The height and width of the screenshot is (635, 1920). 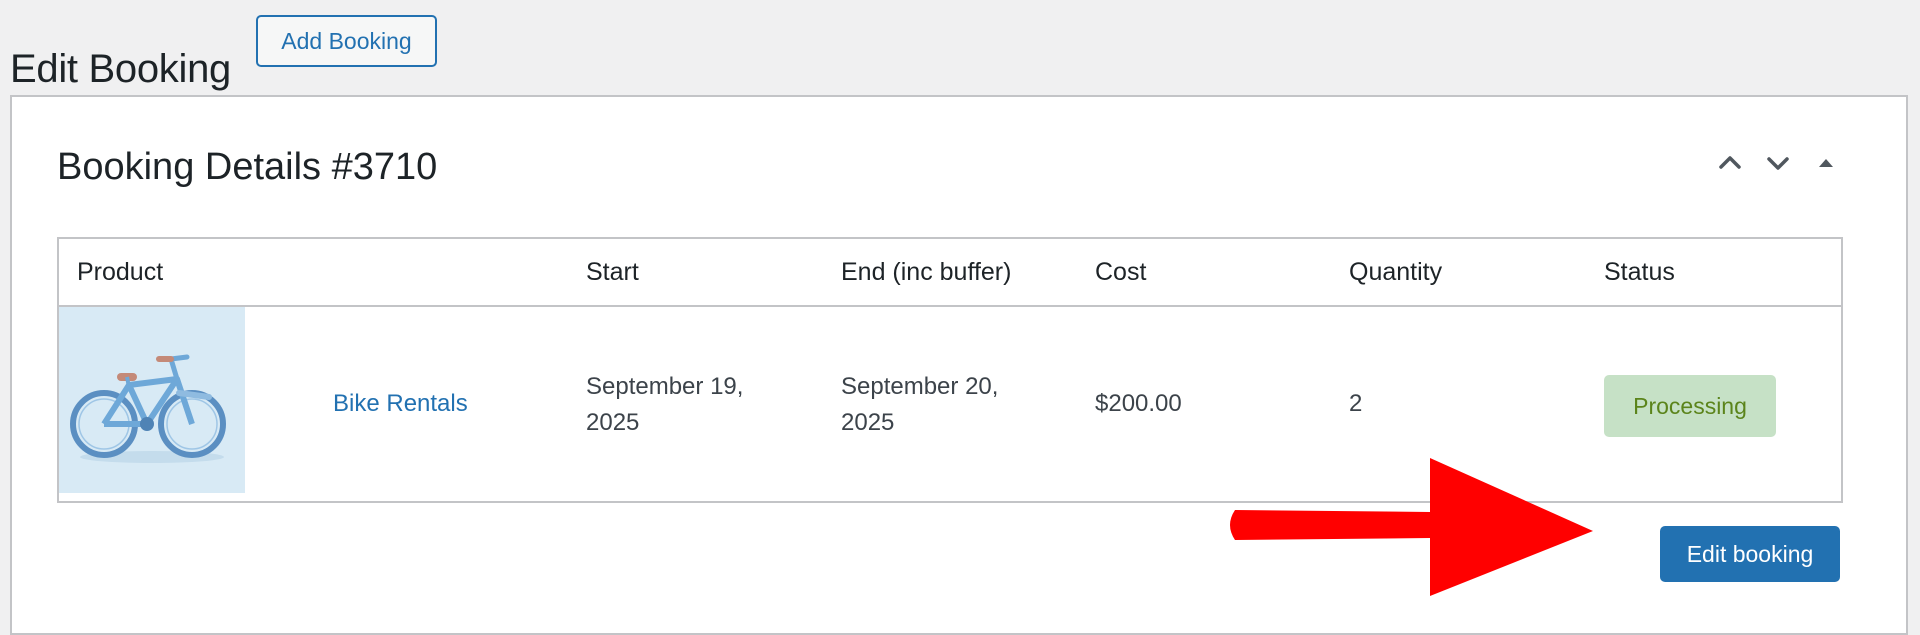 I want to click on page-title: Edit Booking, so click(x=120, y=68).